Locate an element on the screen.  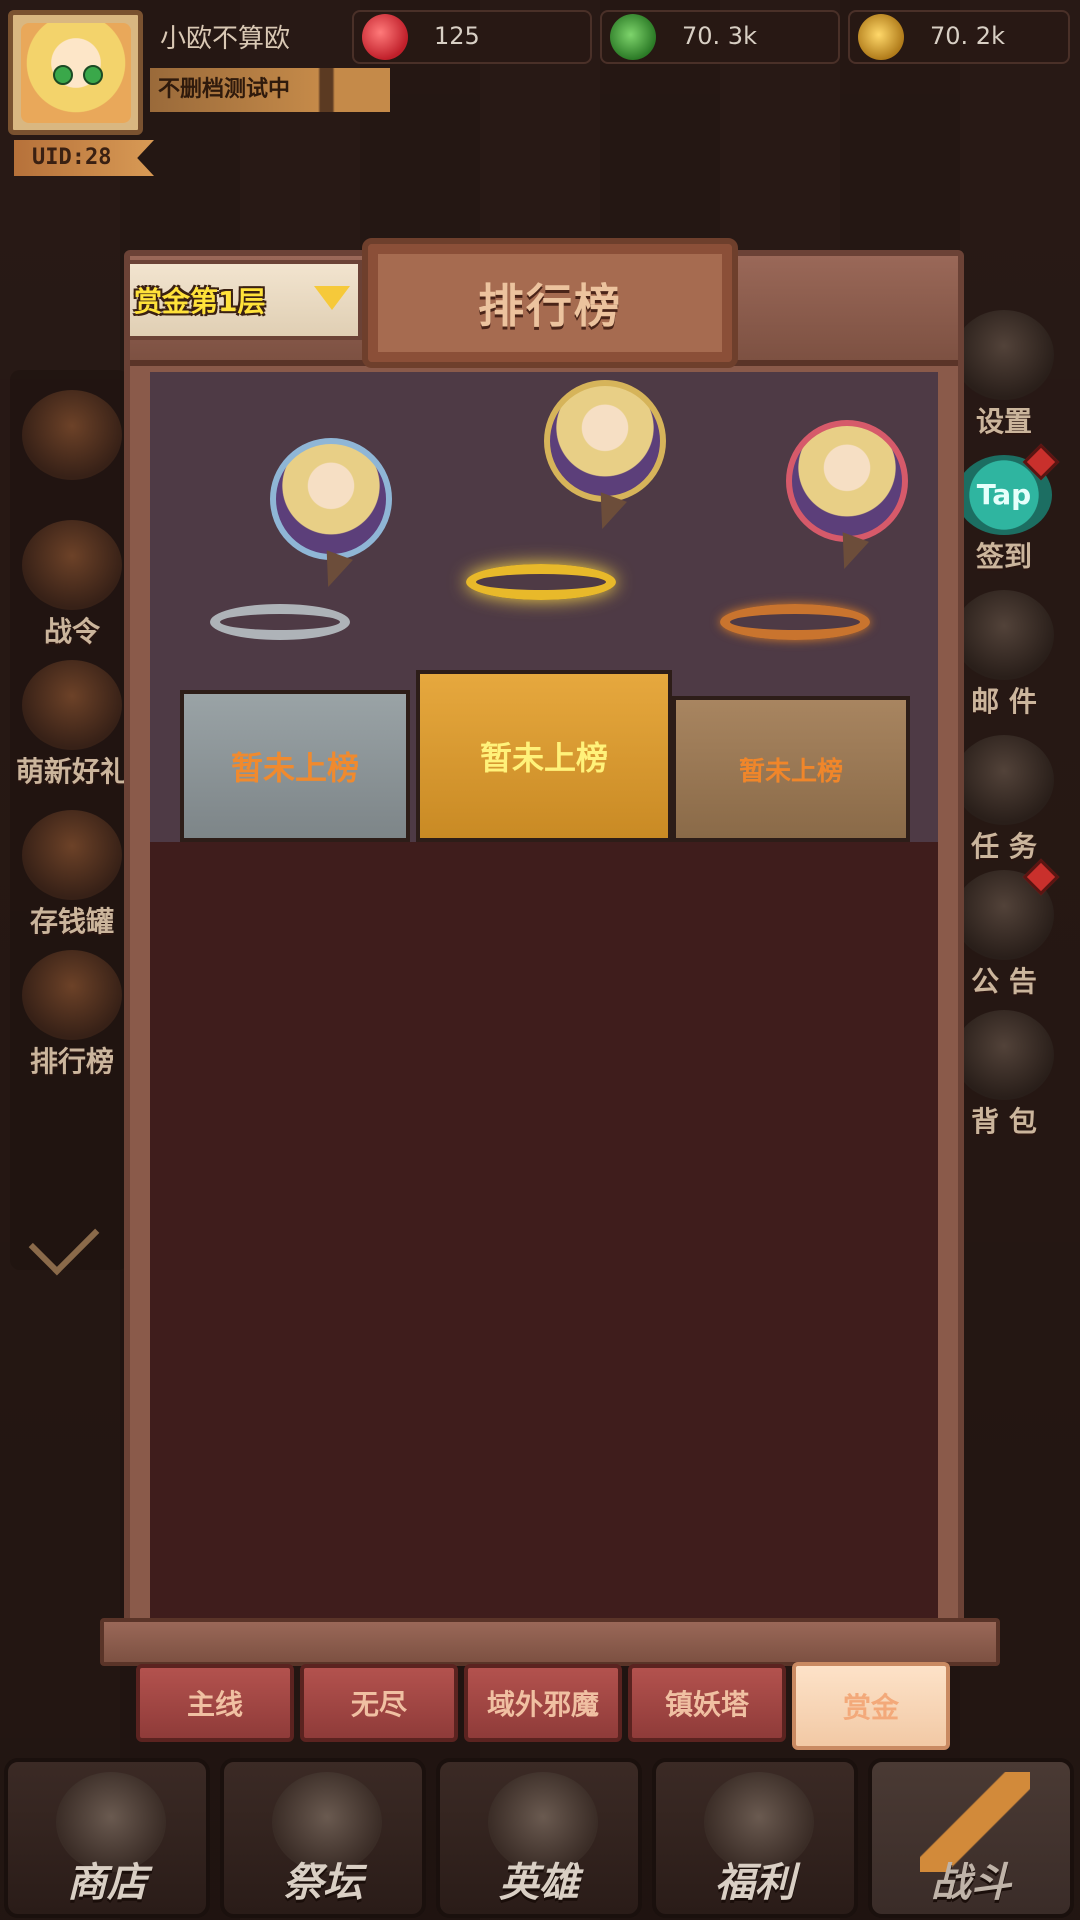
ranking-icon is located at coordinates (72, 995).